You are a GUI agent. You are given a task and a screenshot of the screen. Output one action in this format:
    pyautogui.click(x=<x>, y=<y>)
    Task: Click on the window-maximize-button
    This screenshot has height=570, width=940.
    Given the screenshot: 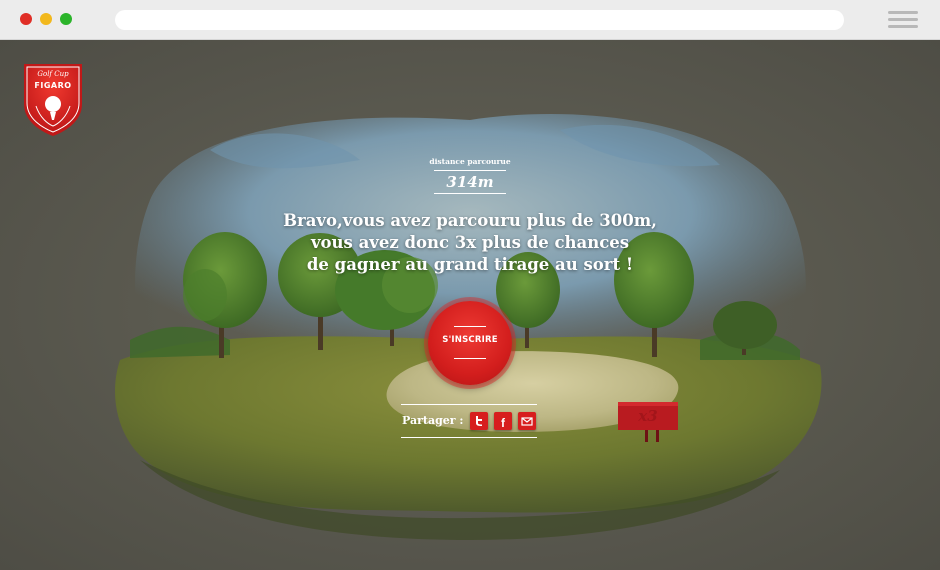 What is the action you would take?
    pyautogui.click(x=66, y=19)
    